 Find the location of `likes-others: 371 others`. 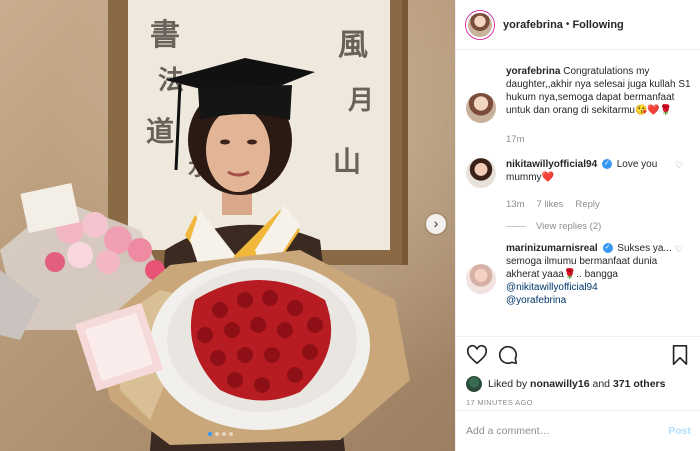

likes-others: 371 others is located at coordinates (639, 384).